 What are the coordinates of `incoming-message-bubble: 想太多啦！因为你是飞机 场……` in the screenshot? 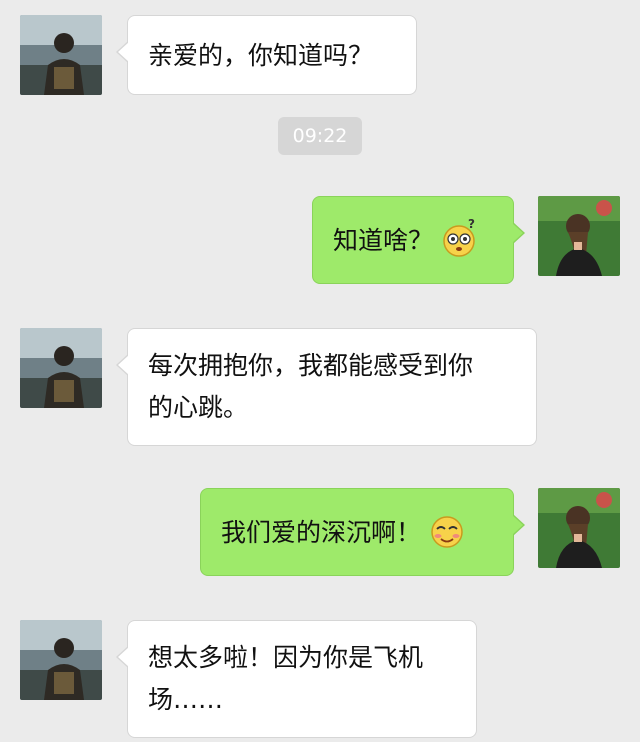 It's located at (296, 679).